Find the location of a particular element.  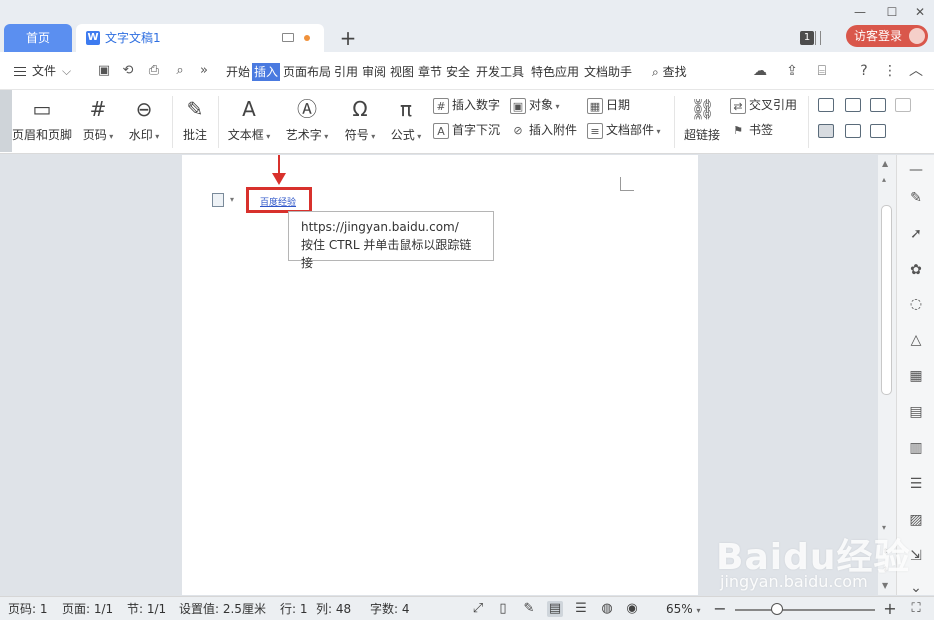

share-icon: ⇪ is located at coordinates (792, 71).